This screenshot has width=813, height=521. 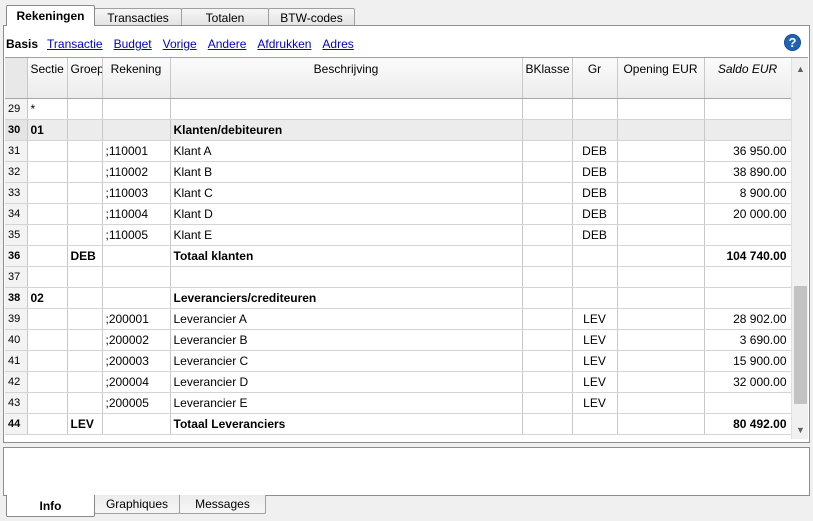 I want to click on cell-rekening: ;110004, so click(x=136, y=214).